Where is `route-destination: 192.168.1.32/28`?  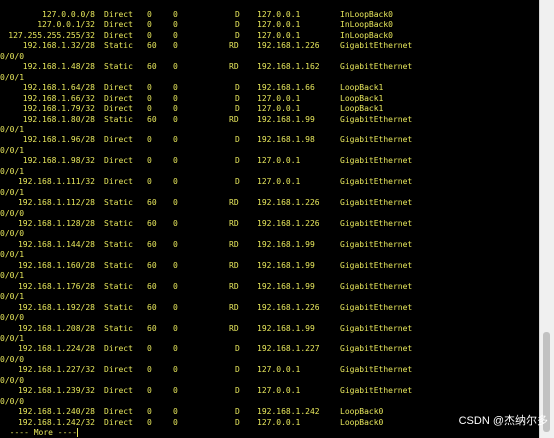 route-destination: 192.168.1.32/28 is located at coordinates (58, 46).